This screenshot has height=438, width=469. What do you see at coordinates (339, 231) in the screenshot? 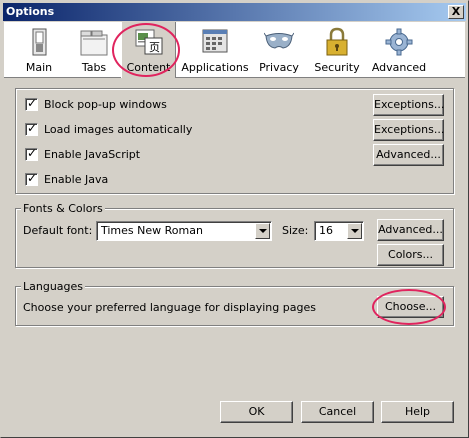
I see `font-size-select: 16` at bounding box center [339, 231].